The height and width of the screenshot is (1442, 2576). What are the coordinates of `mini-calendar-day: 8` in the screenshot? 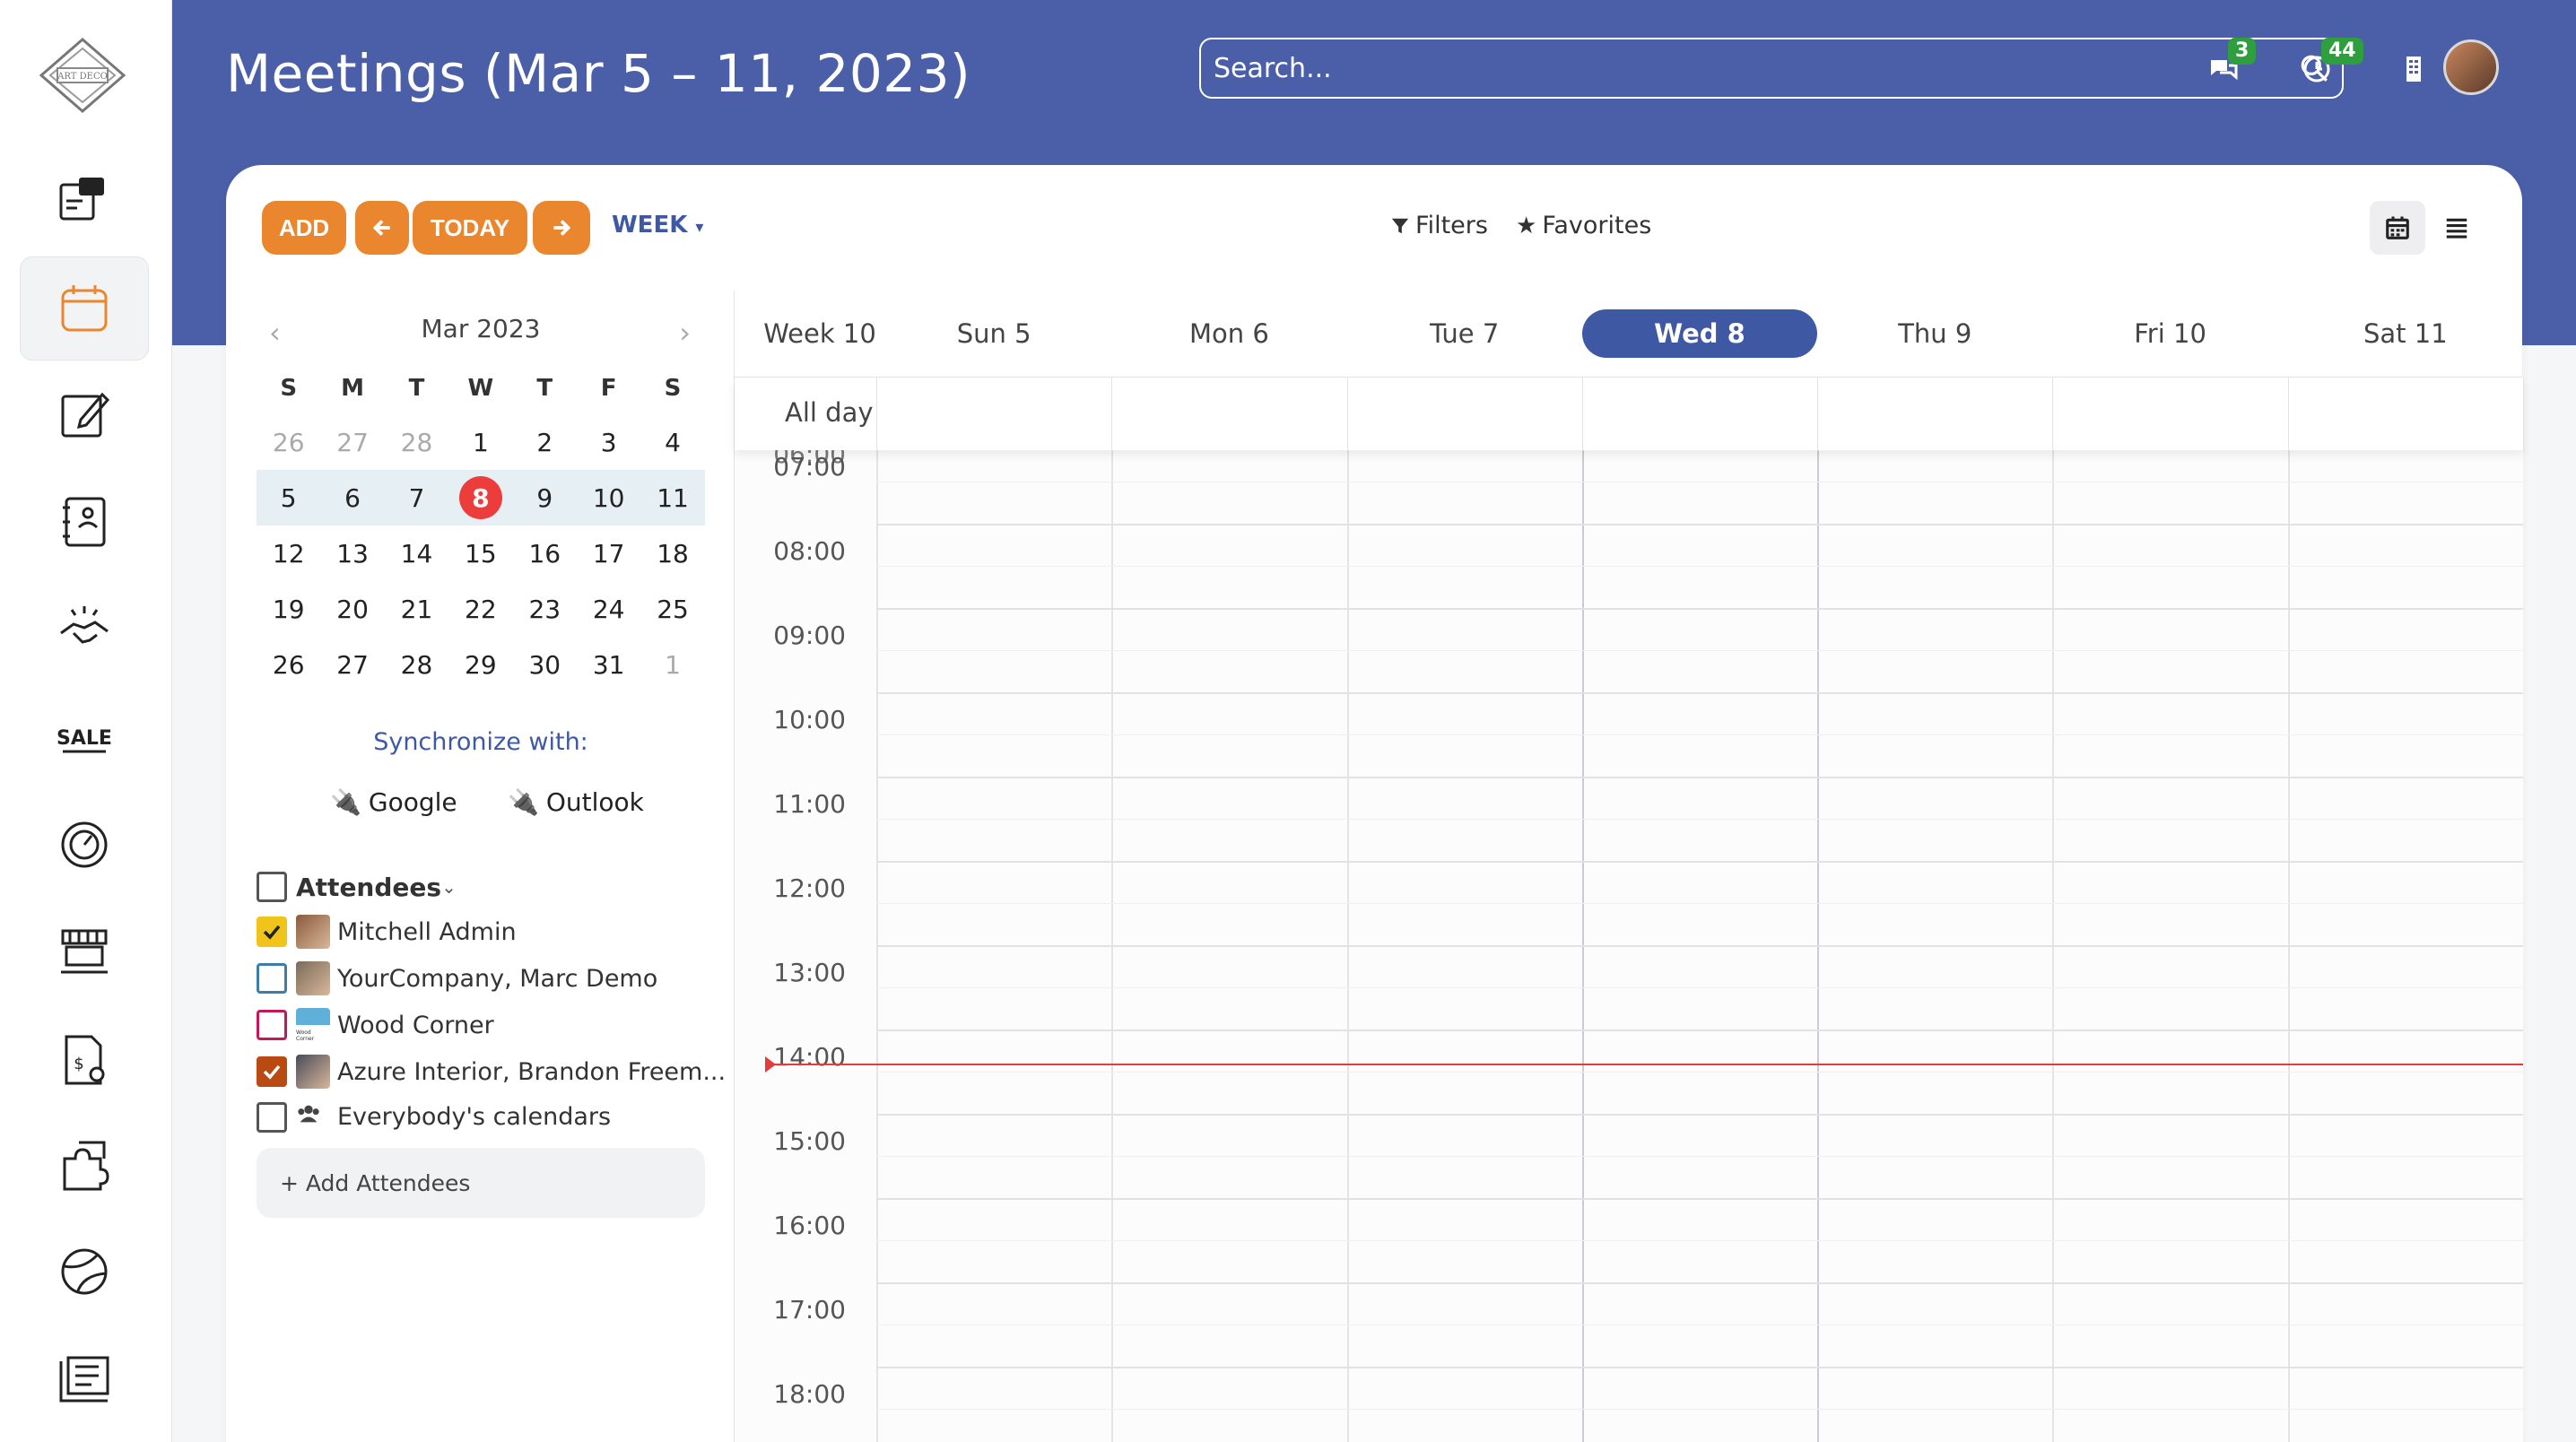 It's located at (480, 498).